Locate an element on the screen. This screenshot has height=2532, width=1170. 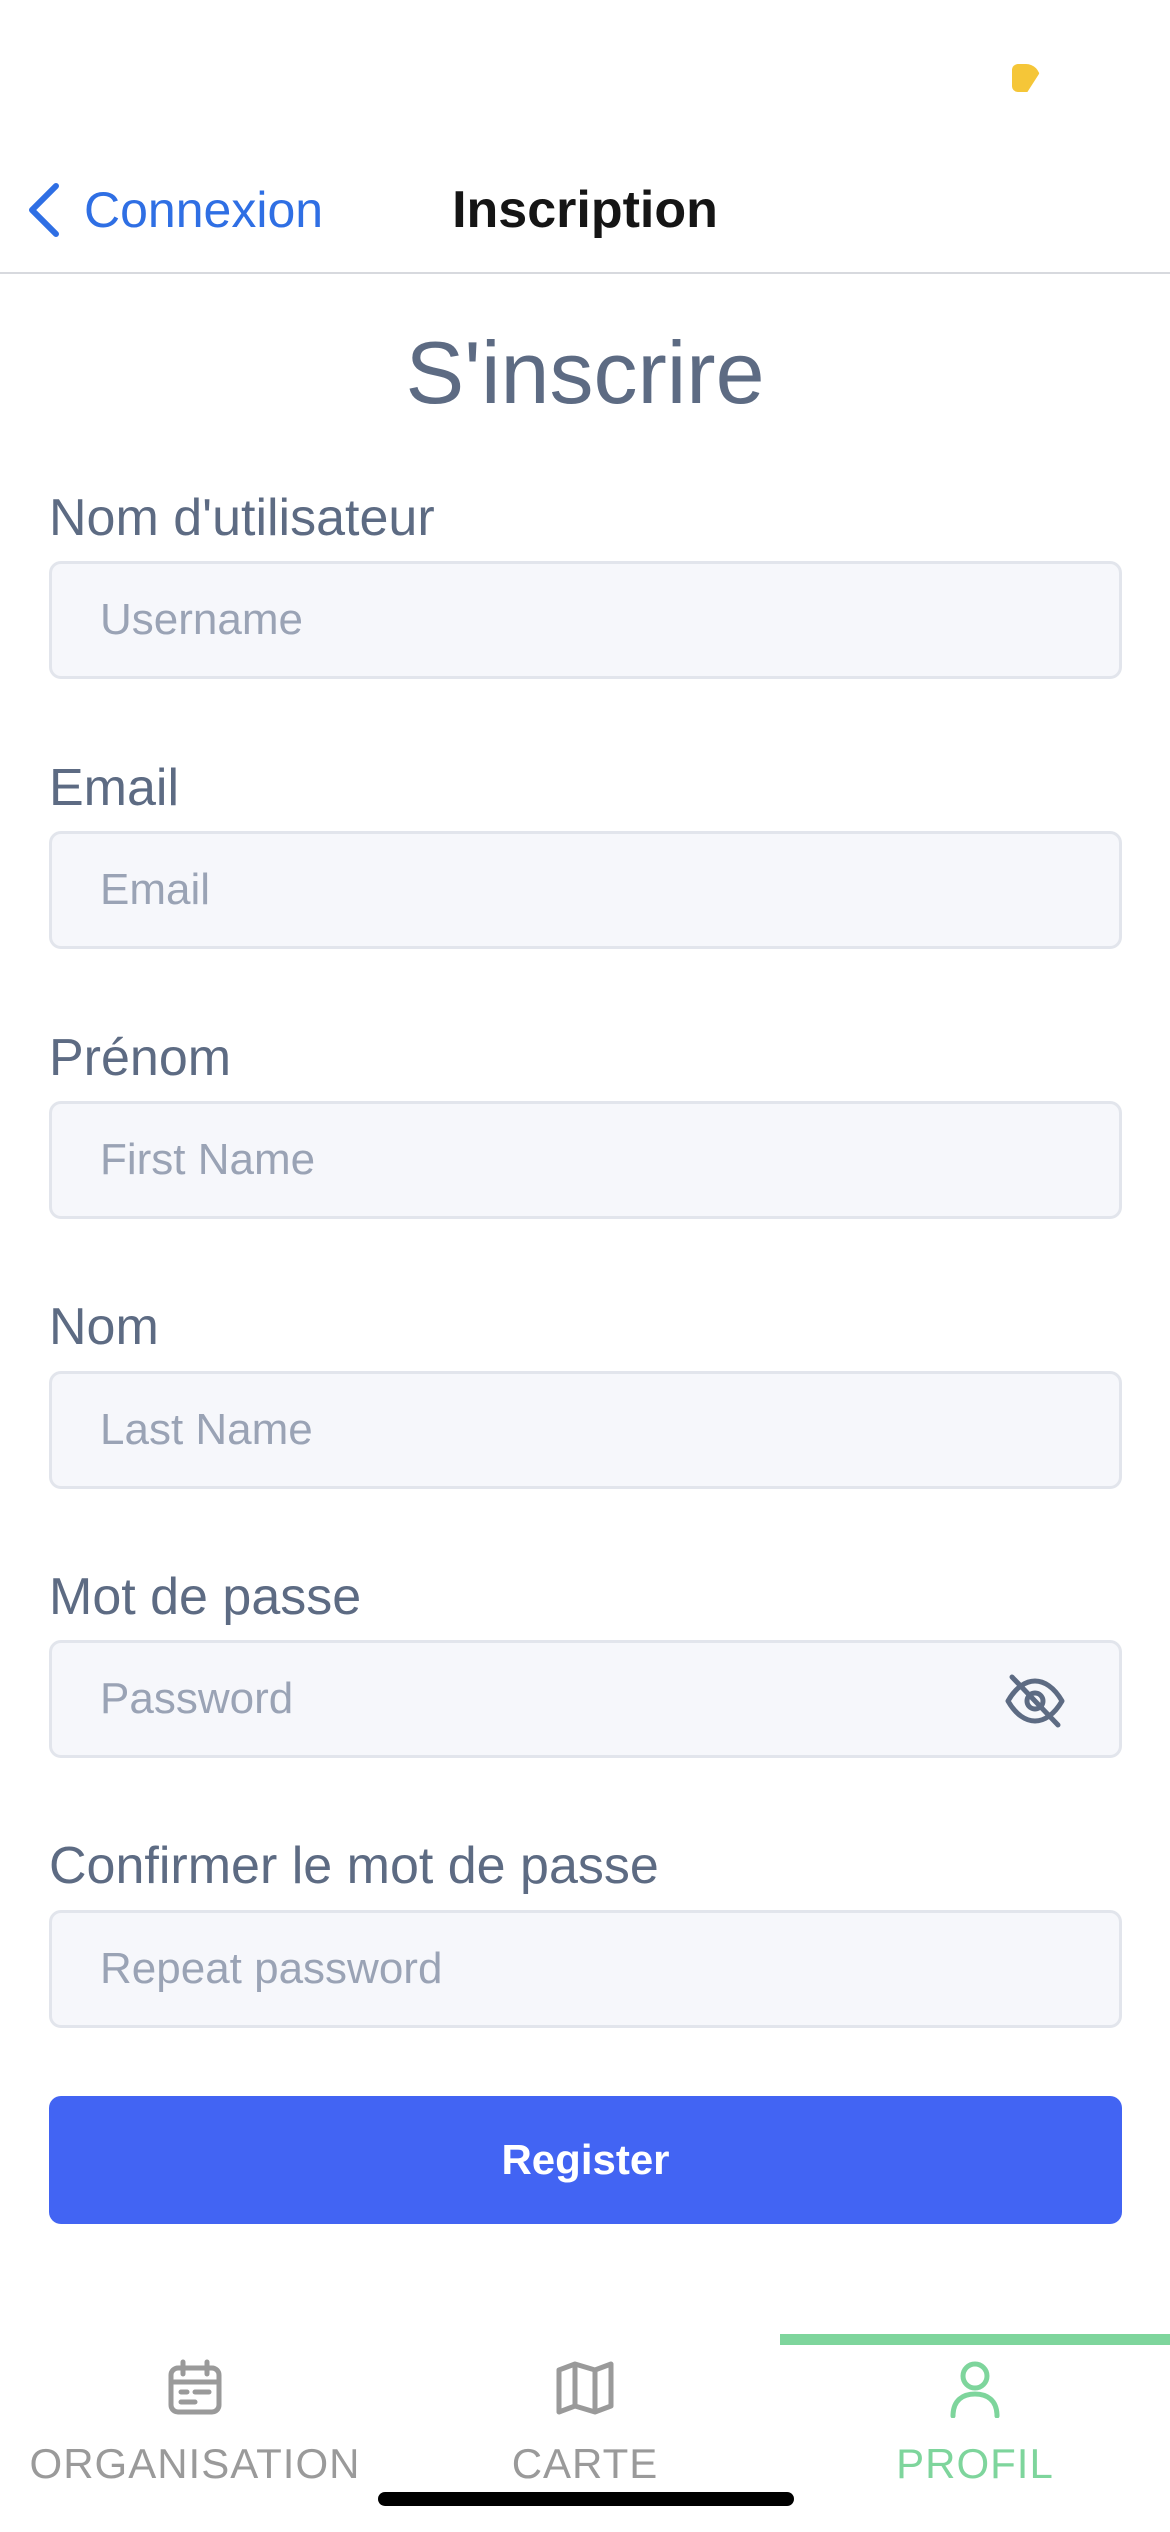
last-name-input is located at coordinates (585, 1430).